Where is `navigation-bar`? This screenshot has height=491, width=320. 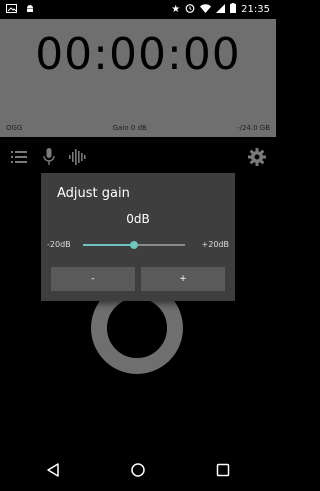 navigation-bar is located at coordinates (138, 470).